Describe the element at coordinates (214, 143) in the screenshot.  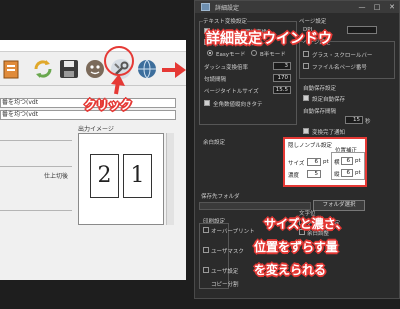
I see `misc-settings-label: 余白設定` at that location.